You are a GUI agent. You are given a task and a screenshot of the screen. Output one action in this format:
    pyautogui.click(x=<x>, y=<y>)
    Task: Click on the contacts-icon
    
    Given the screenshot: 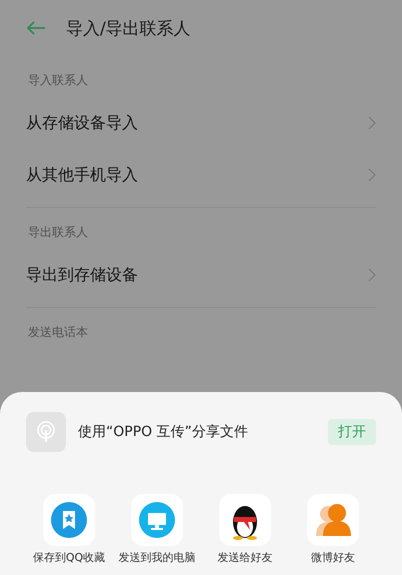 What is the action you would take?
    pyautogui.click(x=333, y=520)
    